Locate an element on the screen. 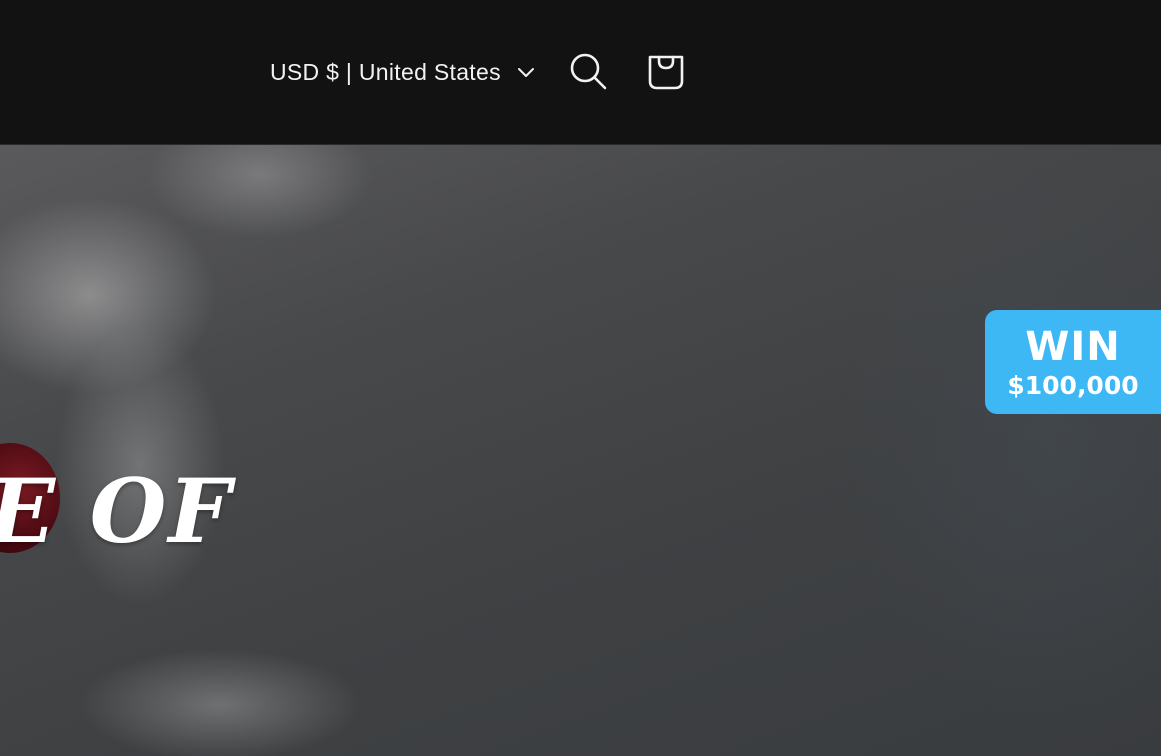 The image size is (1161, 756). chevron-down-icon is located at coordinates (525, 72).